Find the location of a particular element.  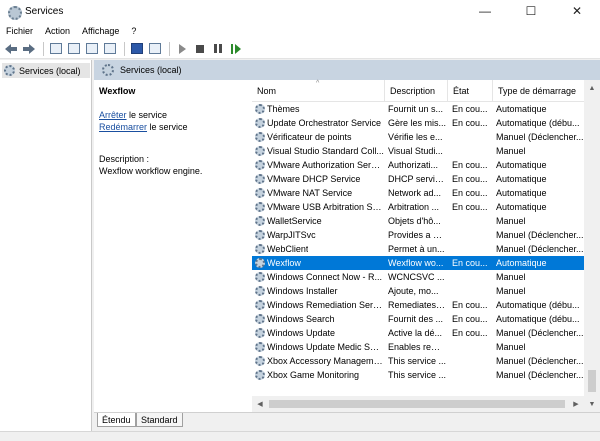

service-name: VMware DHCP Service is located at coordinates (314, 179).